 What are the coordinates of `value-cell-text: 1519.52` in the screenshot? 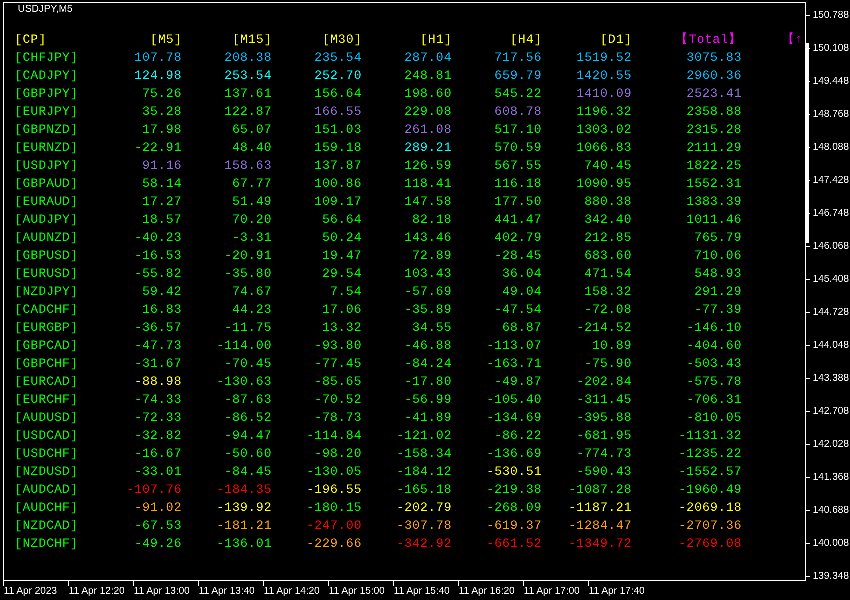 It's located at (604, 58).